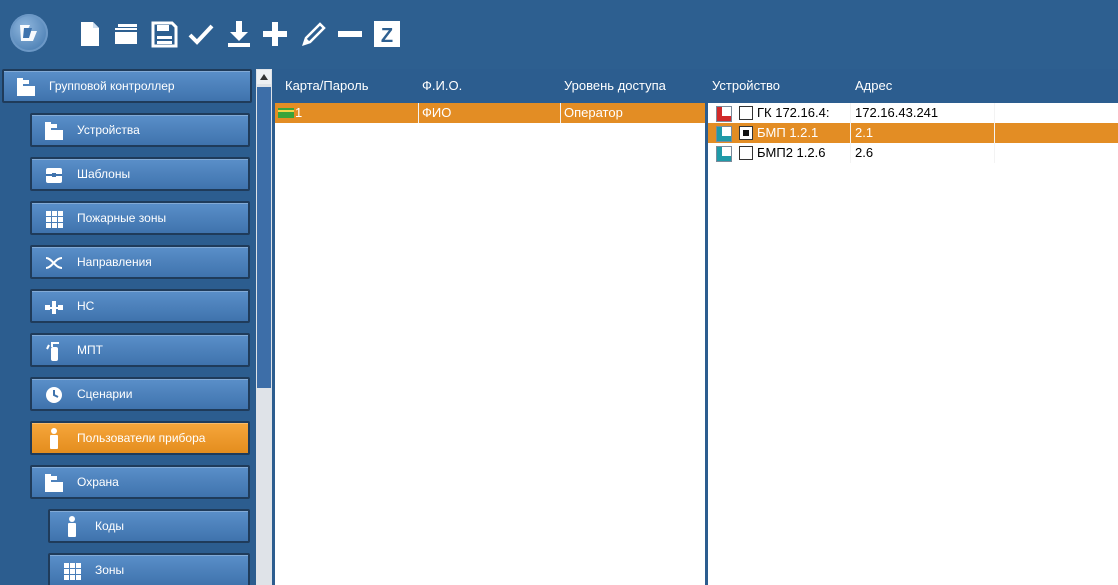  I want to click on nav-item-label: Охрана, so click(98, 482).